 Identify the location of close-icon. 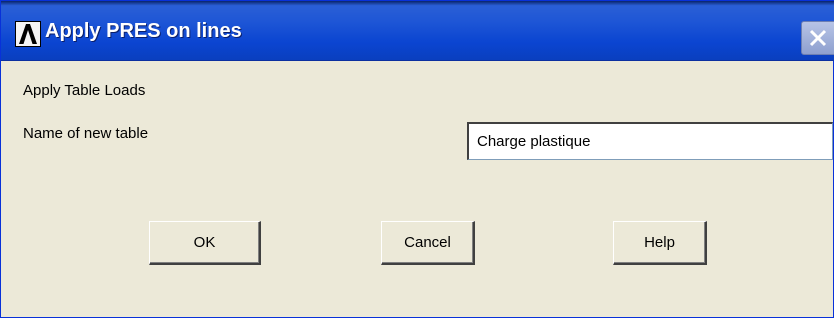
(818, 38).